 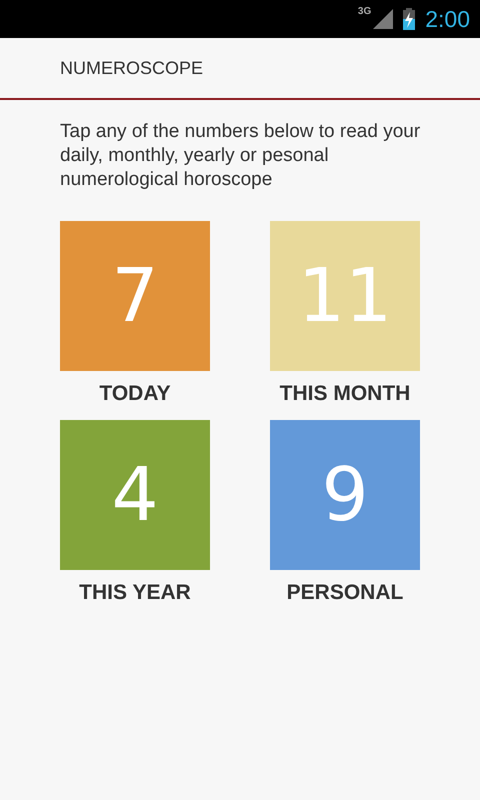 What do you see at coordinates (345, 593) in the screenshot?
I see `tile-label: PERSONAL` at bounding box center [345, 593].